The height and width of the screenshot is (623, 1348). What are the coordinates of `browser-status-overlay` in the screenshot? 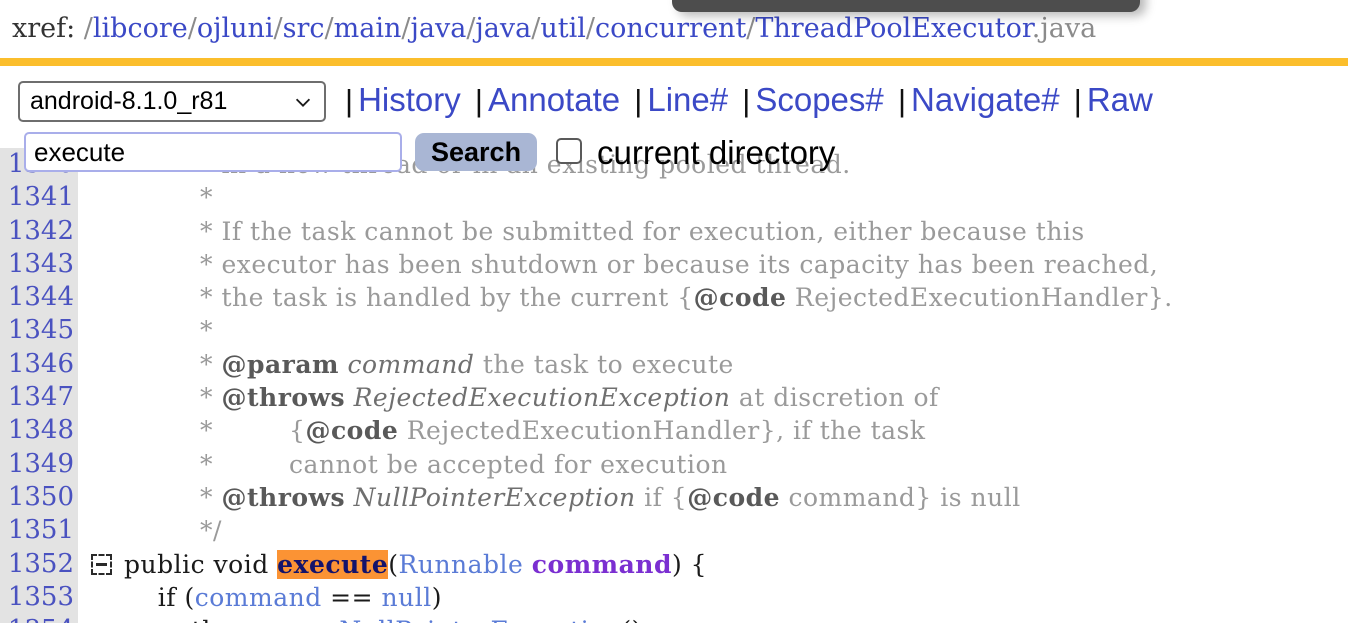 It's located at (906, 6).